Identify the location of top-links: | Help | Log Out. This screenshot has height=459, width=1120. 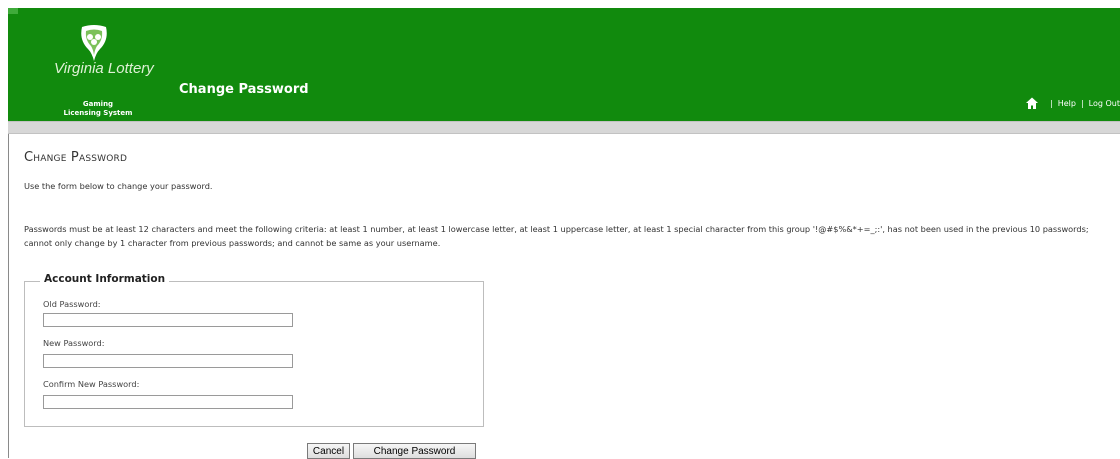
(1072, 103).